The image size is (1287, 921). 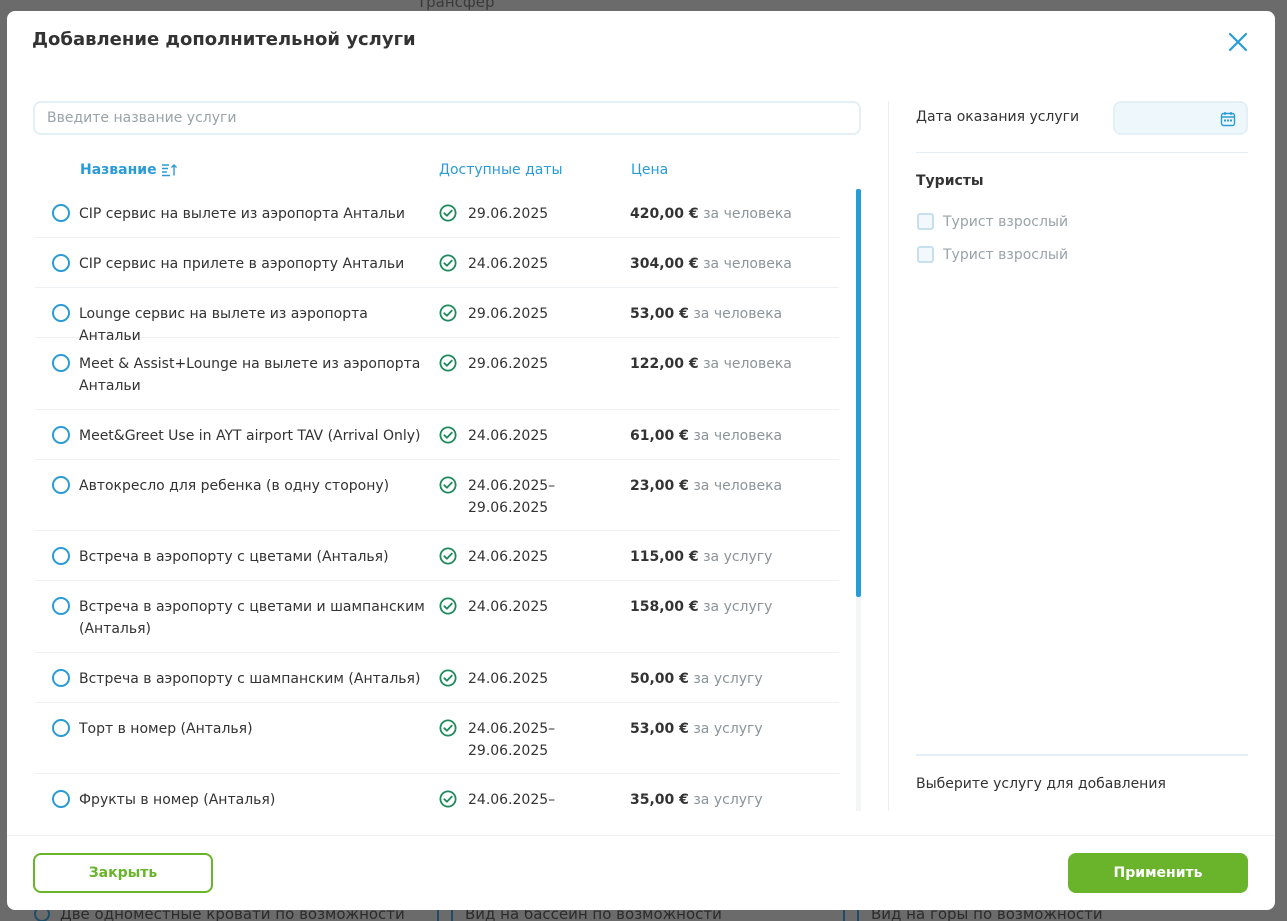 I want to click on close-button: Закрыть, so click(x=123, y=873).